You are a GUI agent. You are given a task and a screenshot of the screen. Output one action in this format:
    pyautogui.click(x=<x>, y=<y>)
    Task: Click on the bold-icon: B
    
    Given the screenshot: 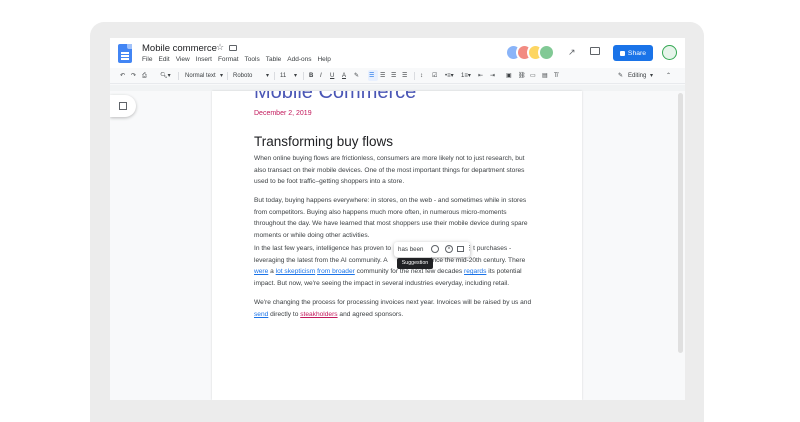 What is the action you would take?
    pyautogui.click(x=311, y=76)
    